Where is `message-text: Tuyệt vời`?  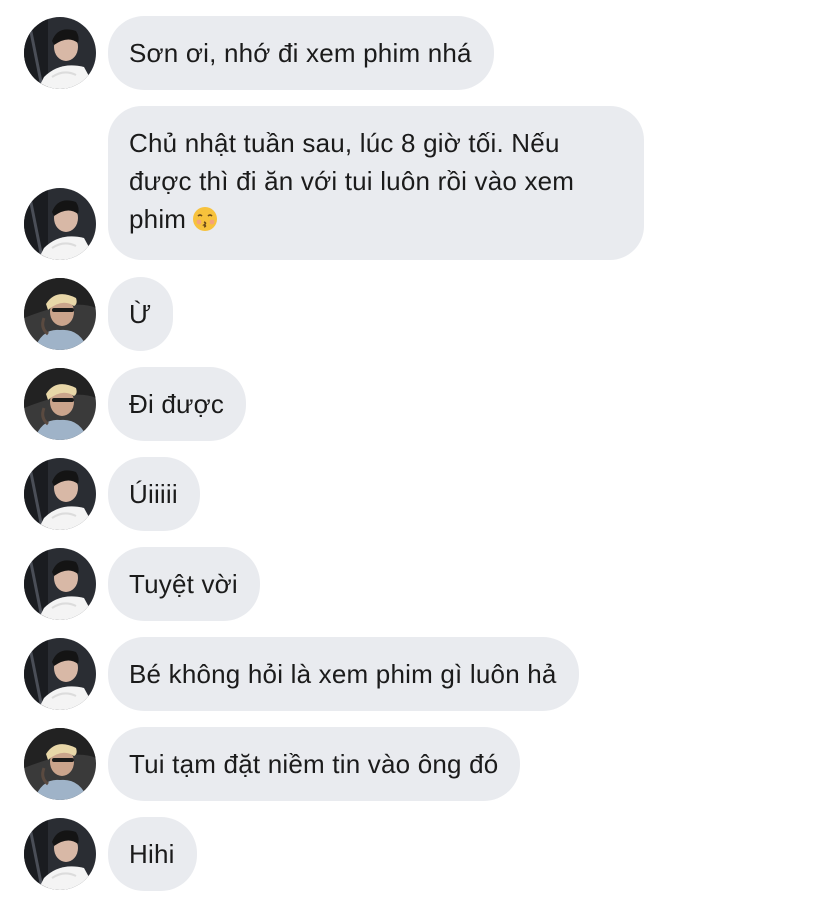
message-text: Tuyệt vời is located at coordinates (183, 584).